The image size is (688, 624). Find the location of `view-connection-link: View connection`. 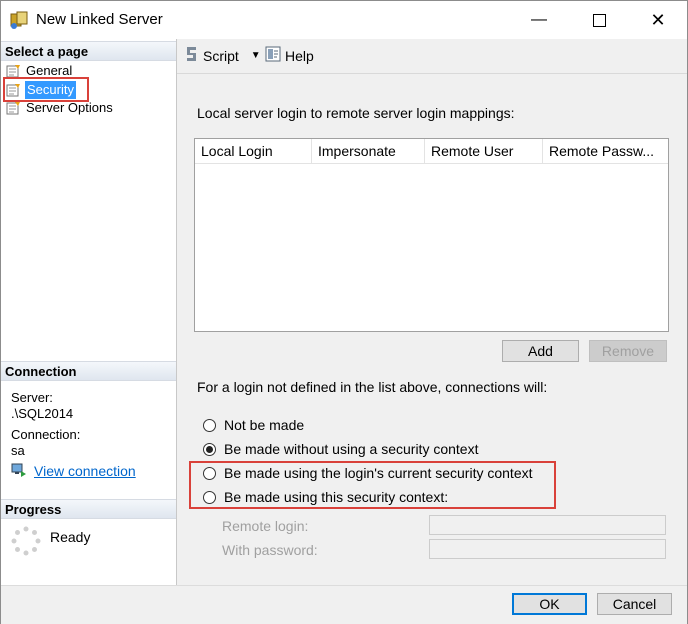

view-connection-link: View connection is located at coordinates (85, 471).